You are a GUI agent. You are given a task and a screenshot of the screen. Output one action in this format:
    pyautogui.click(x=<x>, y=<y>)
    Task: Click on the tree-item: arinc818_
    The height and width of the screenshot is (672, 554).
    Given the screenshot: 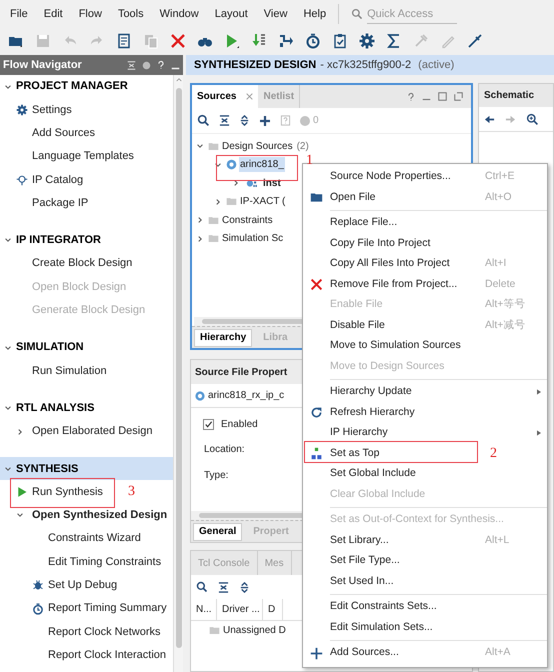 What is the action you would take?
    pyautogui.click(x=262, y=164)
    